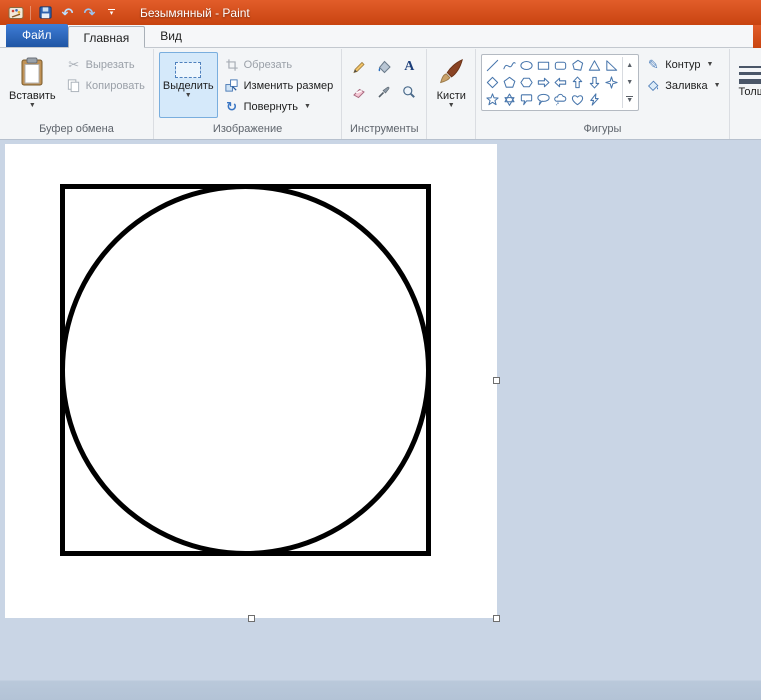 The height and width of the screenshot is (700, 761). Describe the element at coordinates (577, 99) in the screenshot. I see `shape-heart-icon` at that location.